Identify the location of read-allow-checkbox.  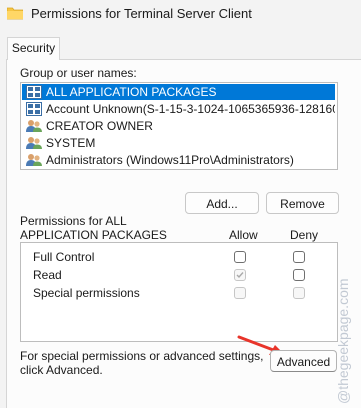
(240, 275).